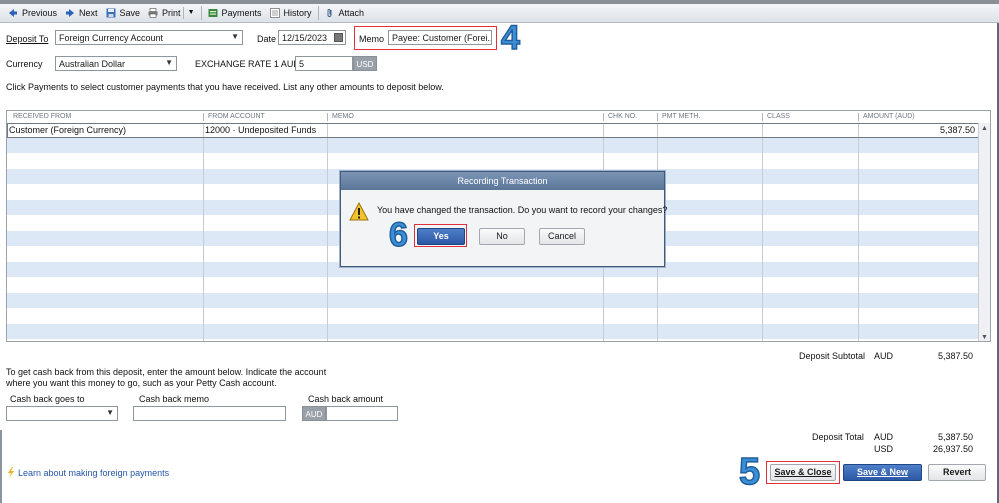 This screenshot has width=999, height=503. What do you see at coordinates (11, 472) in the screenshot?
I see `lightning-icon` at bounding box center [11, 472].